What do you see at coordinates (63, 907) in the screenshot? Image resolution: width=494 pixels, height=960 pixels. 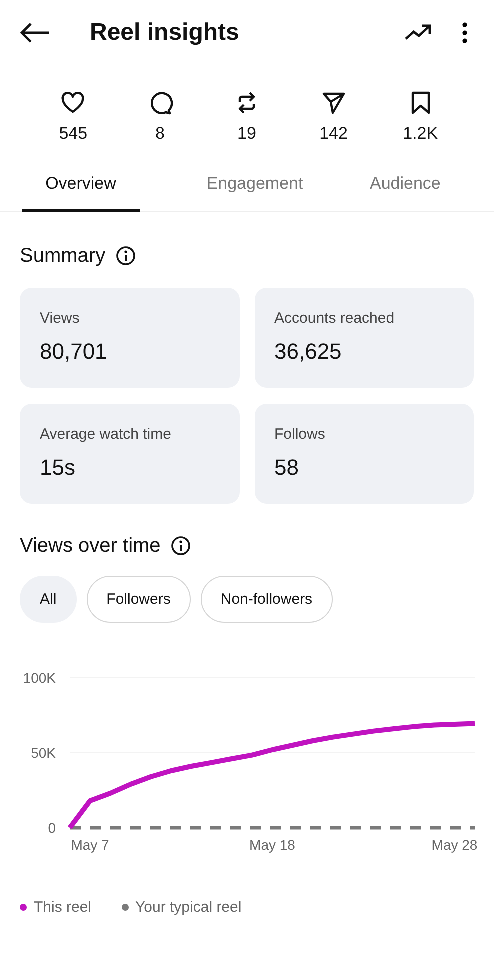 I see `legend-label: This reel` at bounding box center [63, 907].